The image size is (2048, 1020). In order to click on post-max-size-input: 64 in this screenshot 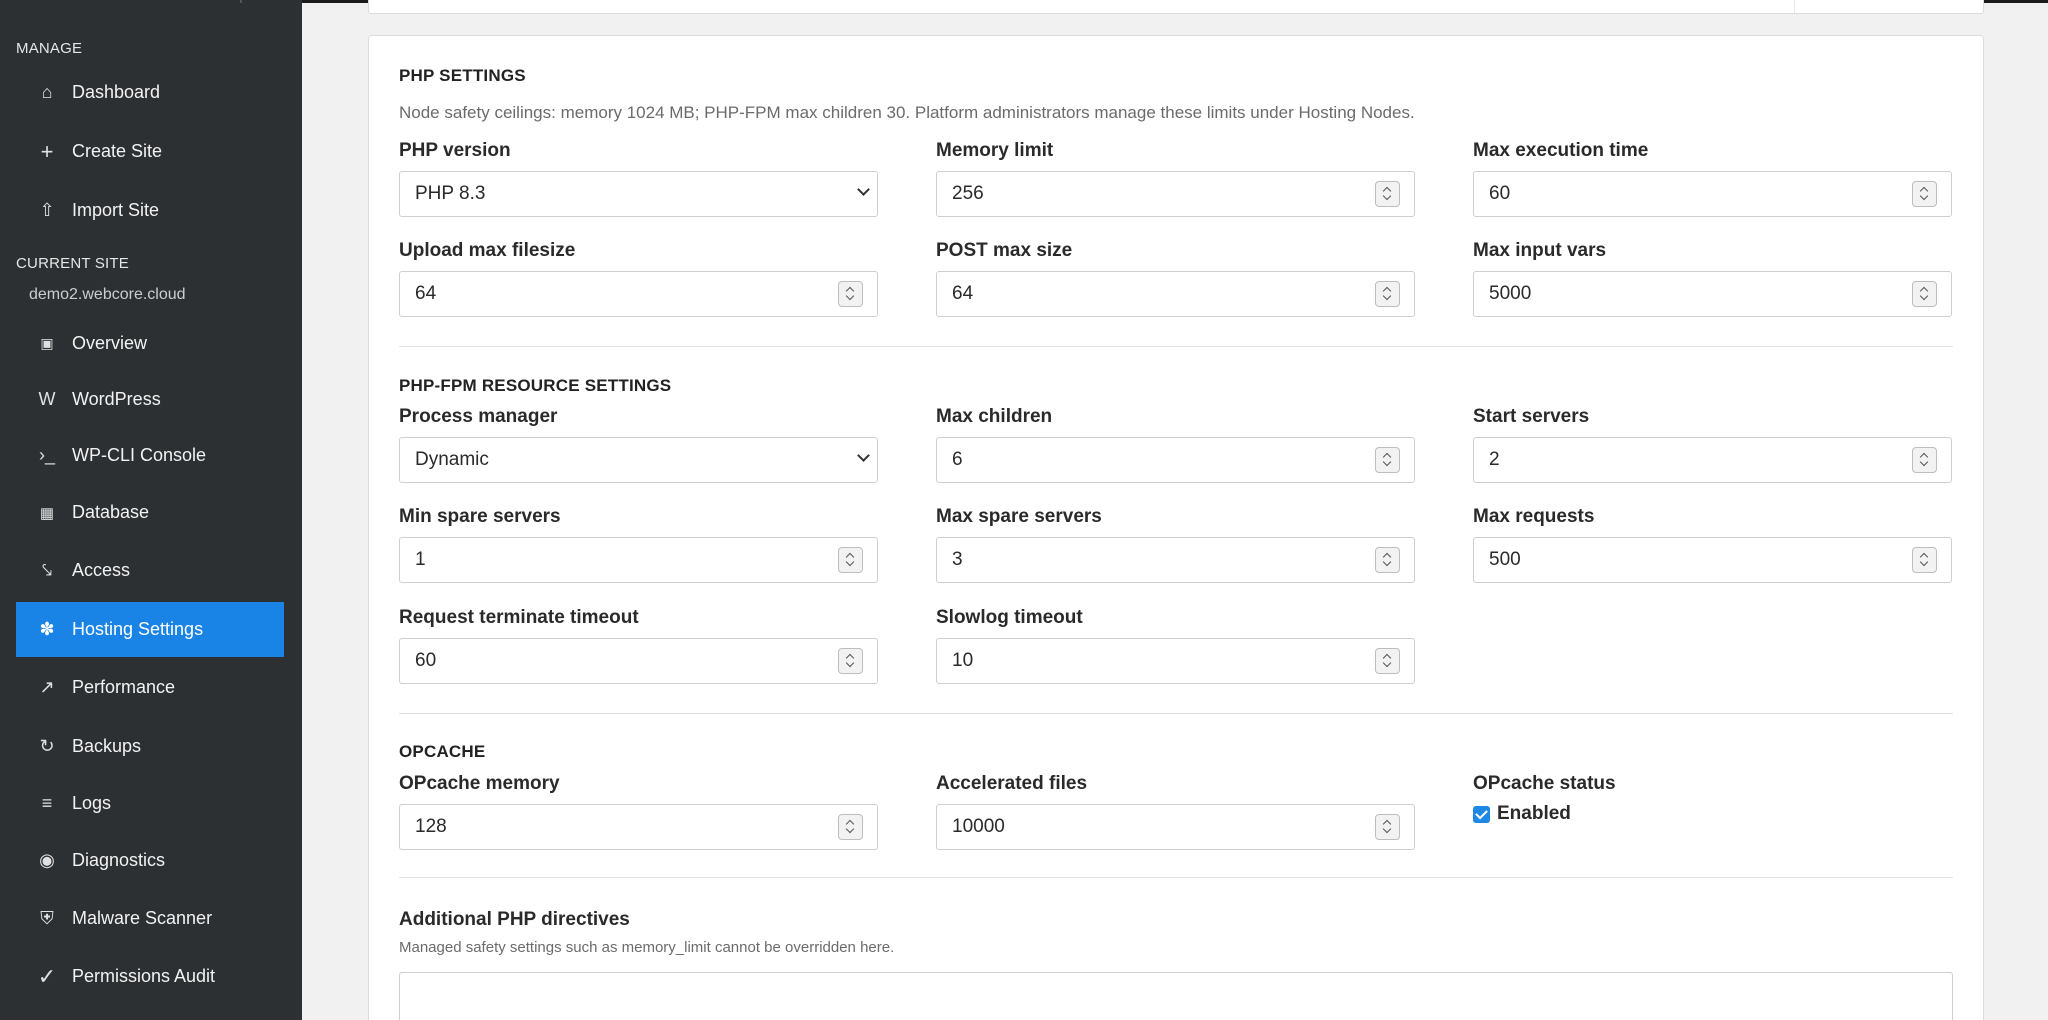, I will do `click(1175, 294)`.